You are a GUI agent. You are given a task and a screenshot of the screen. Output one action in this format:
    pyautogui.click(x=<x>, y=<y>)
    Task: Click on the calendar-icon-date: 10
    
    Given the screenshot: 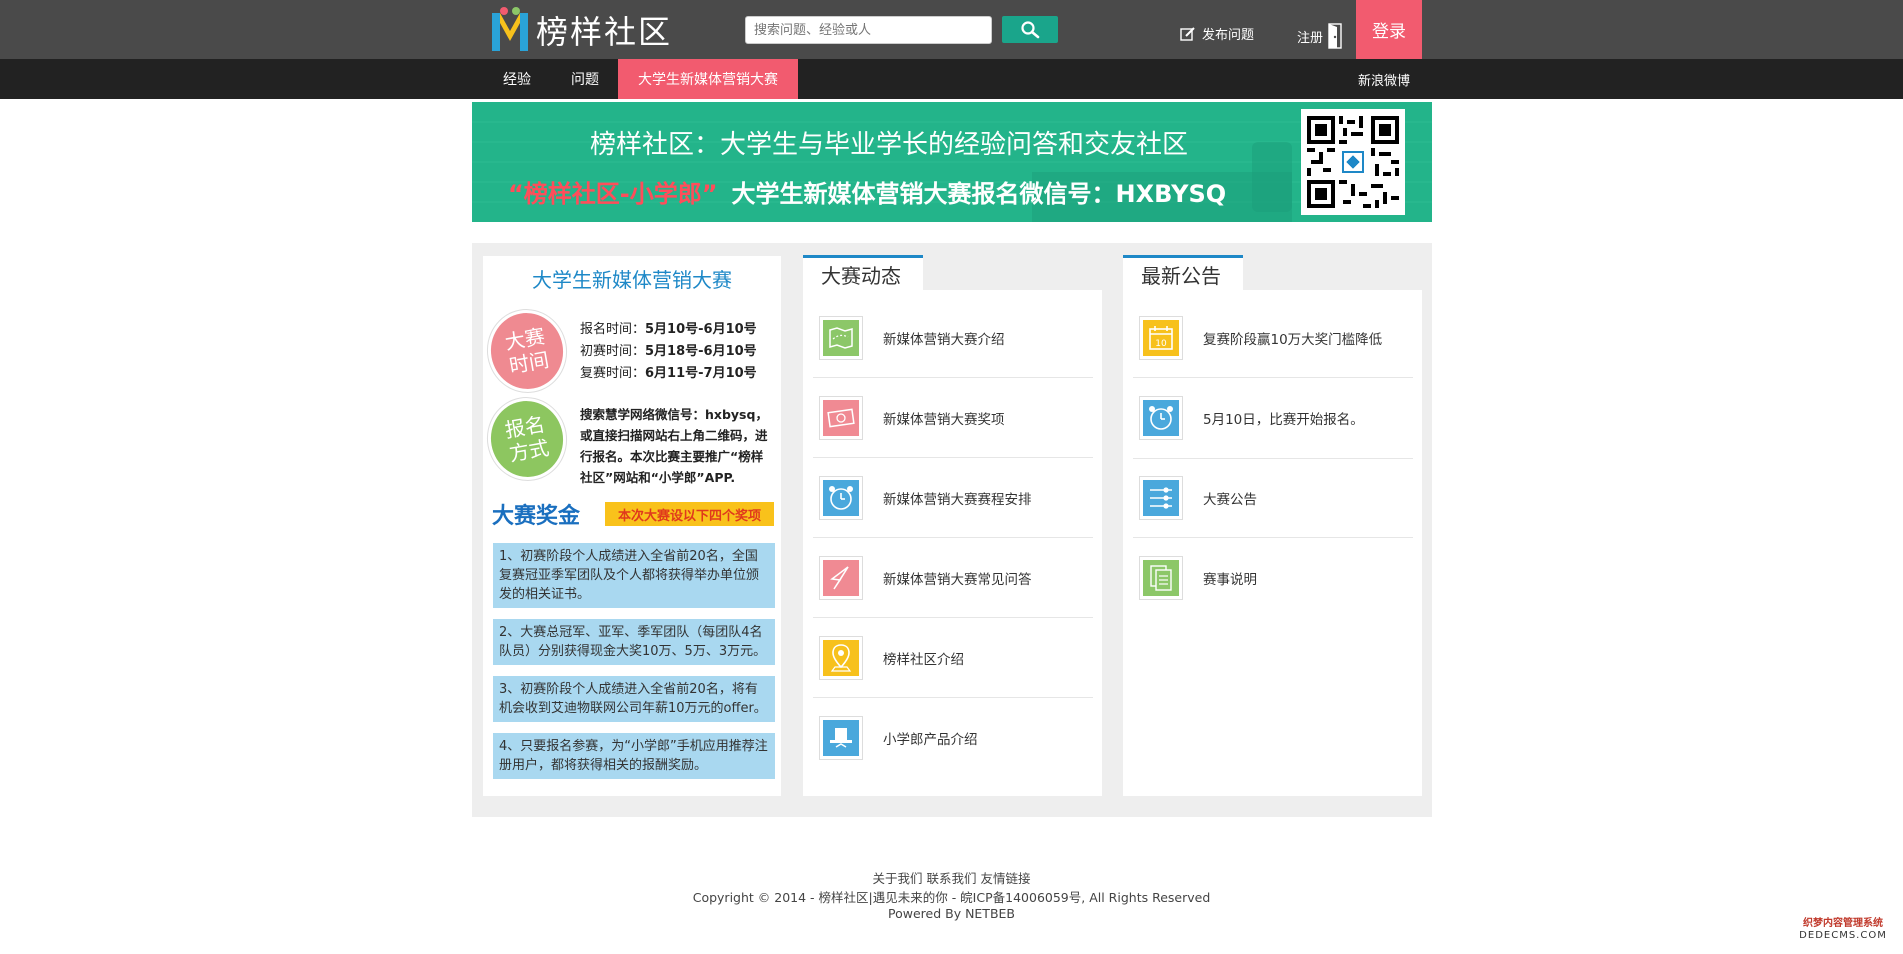 What is the action you would take?
    pyautogui.click(x=1161, y=344)
    